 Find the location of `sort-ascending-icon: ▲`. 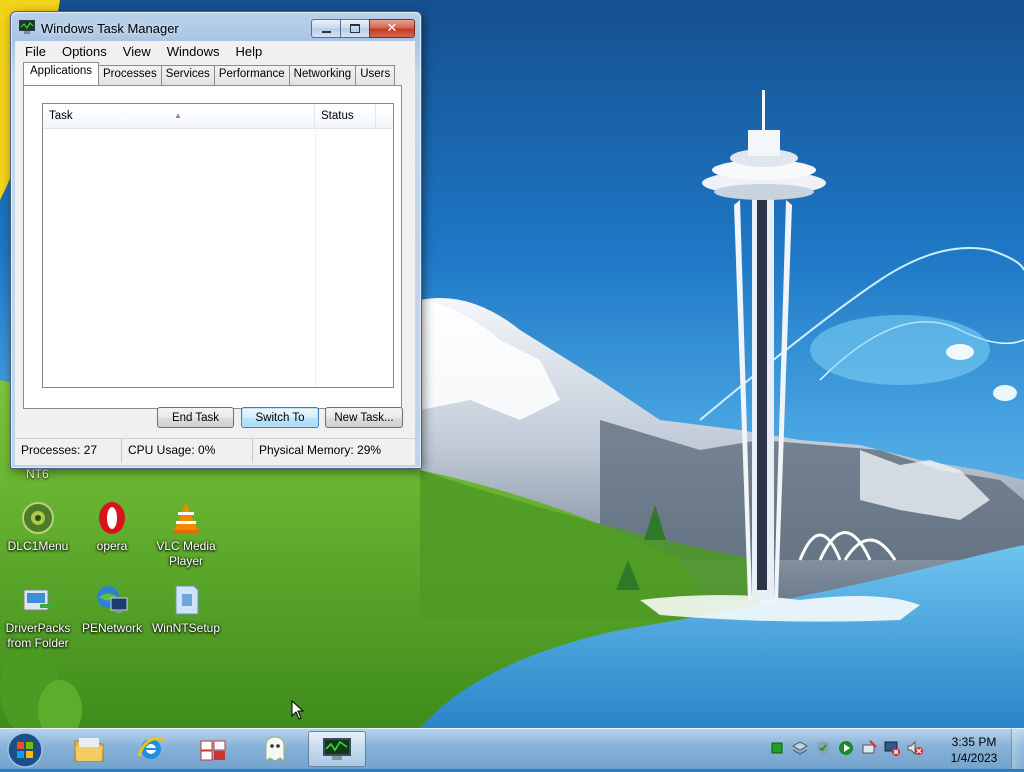

sort-ascending-icon: ▲ is located at coordinates (178, 115).